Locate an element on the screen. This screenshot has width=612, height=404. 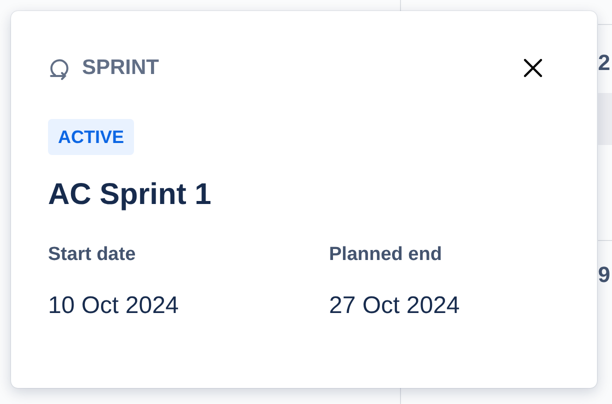
board-row-highlight is located at coordinates (605, 119).